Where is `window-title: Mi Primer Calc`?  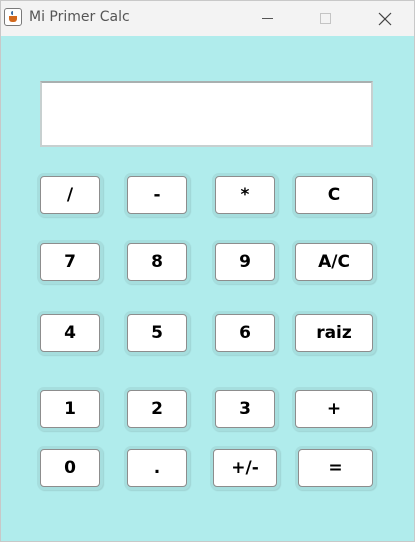
window-title: Mi Primer Calc is located at coordinates (79, 17).